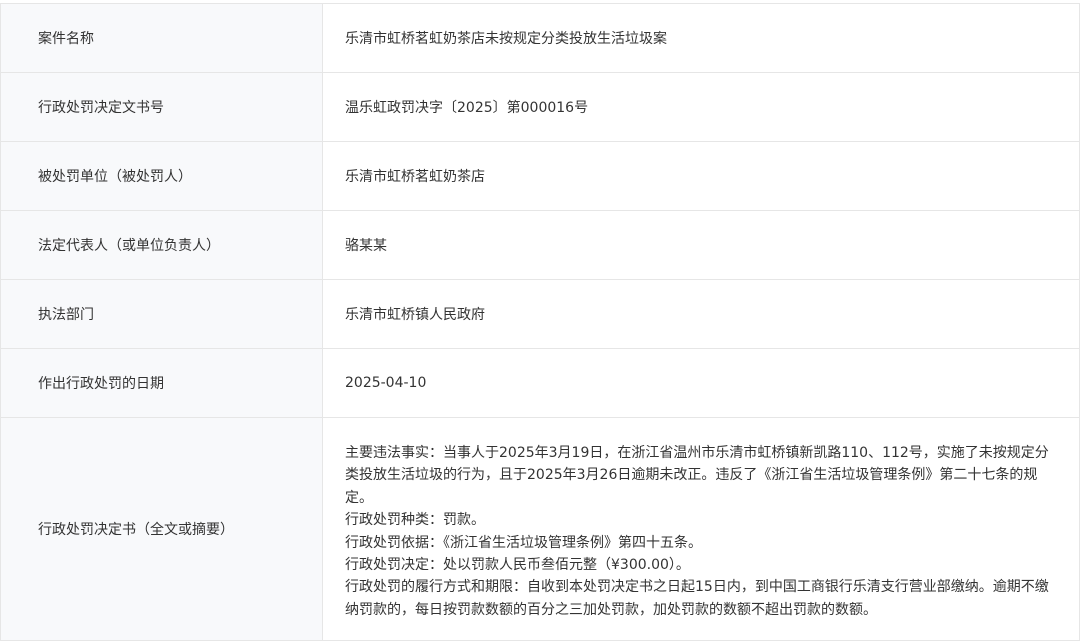 The width and height of the screenshot is (1080, 642). Describe the element at coordinates (701, 245) in the screenshot. I see `legal-representative-value: 骆某某` at that location.